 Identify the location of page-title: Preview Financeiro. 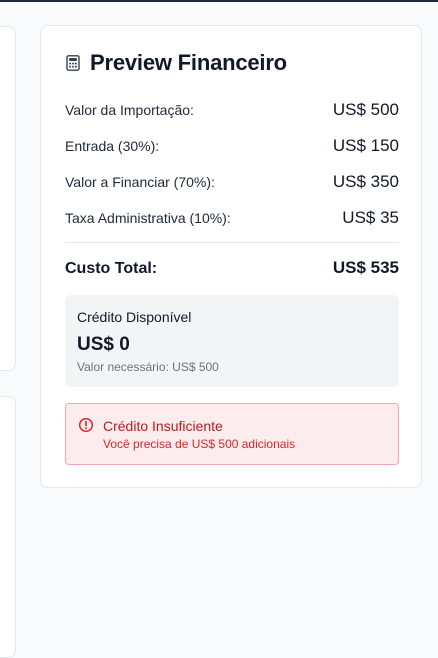
(188, 62).